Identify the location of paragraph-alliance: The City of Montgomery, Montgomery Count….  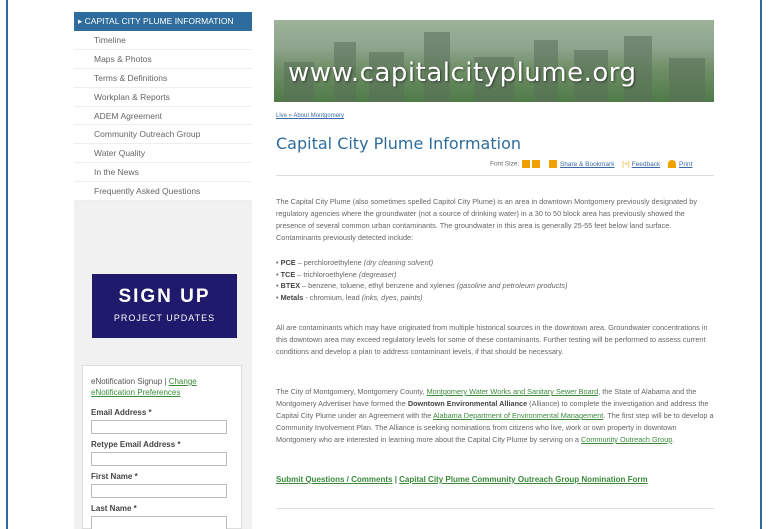
(496, 416).